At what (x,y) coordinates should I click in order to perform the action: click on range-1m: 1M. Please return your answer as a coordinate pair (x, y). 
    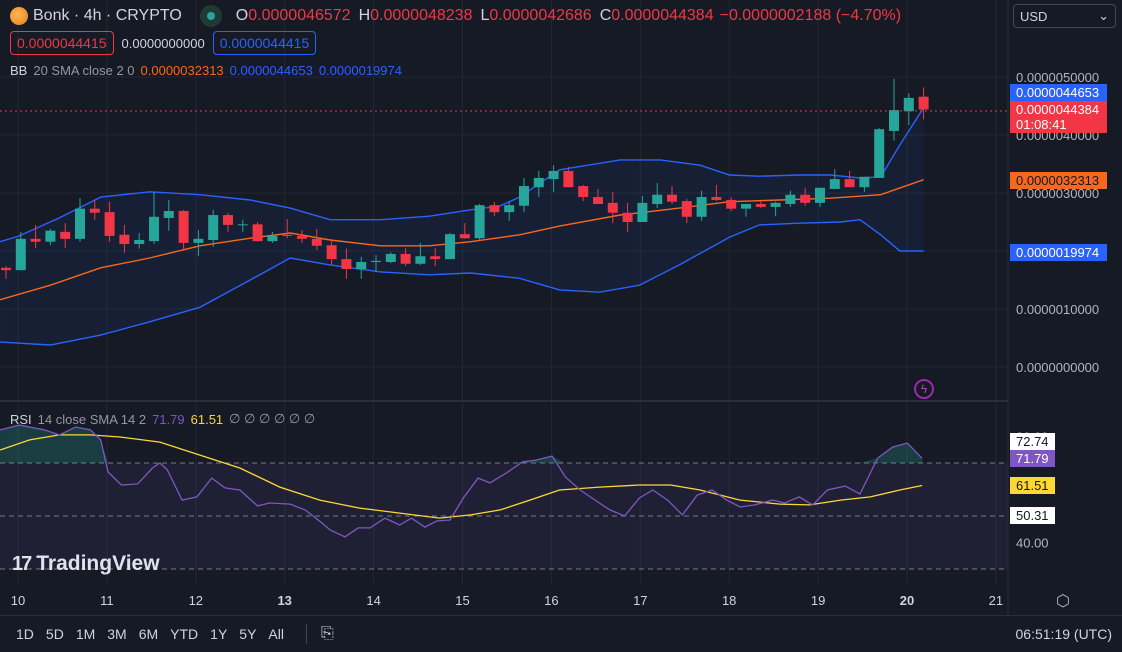
    Looking at the image, I should click on (85, 634).